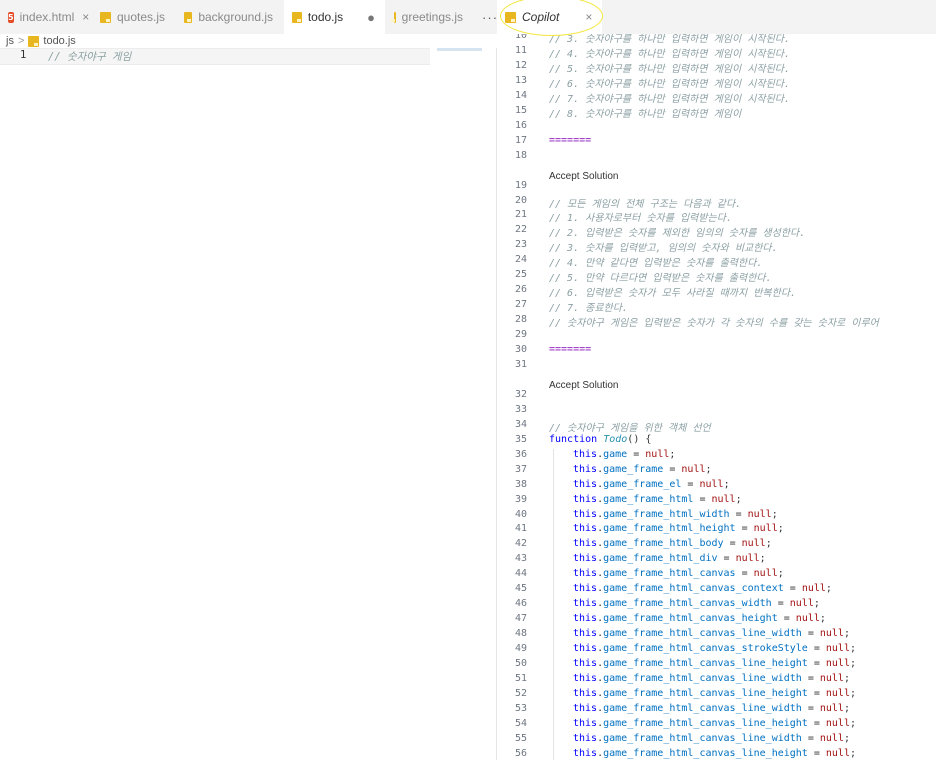 Image resolution: width=936 pixels, height=760 pixels. I want to click on tab-index-html: 5 index.html ×, so click(46, 17).